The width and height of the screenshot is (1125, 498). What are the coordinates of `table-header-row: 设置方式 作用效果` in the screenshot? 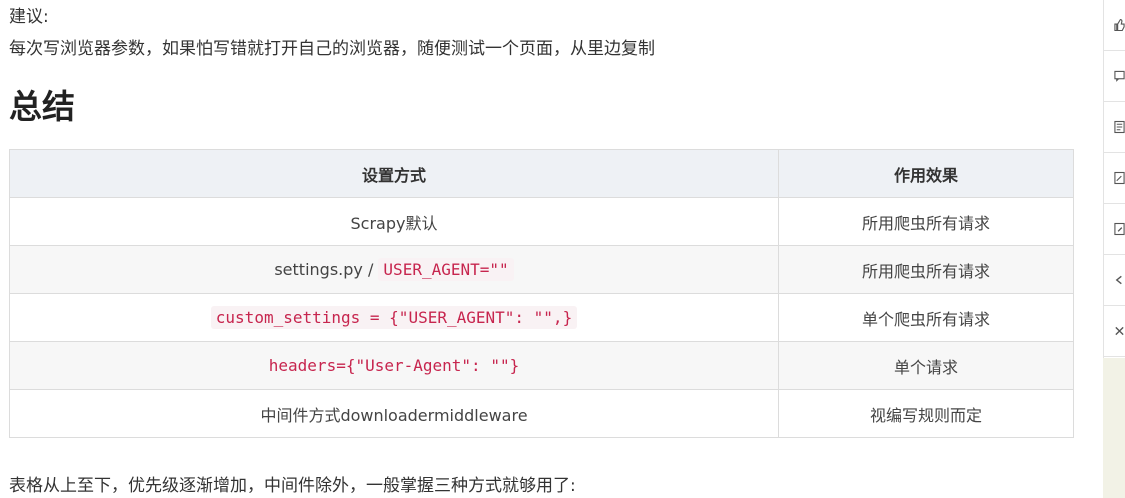 It's located at (541, 173).